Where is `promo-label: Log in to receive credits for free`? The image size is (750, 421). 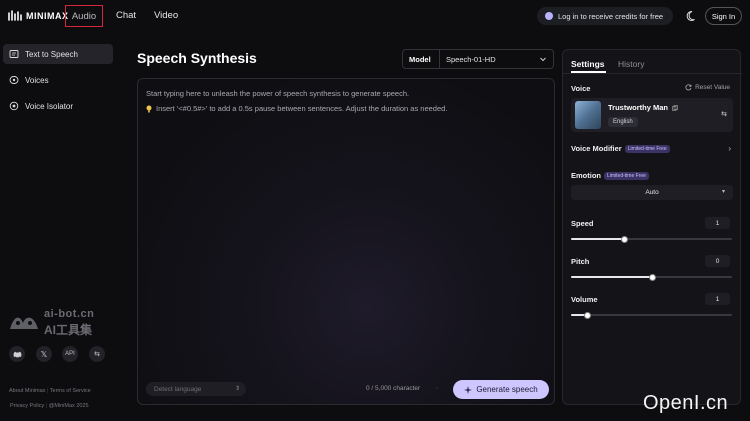
promo-label: Log in to receive credits for free is located at coordinates (611, 16).